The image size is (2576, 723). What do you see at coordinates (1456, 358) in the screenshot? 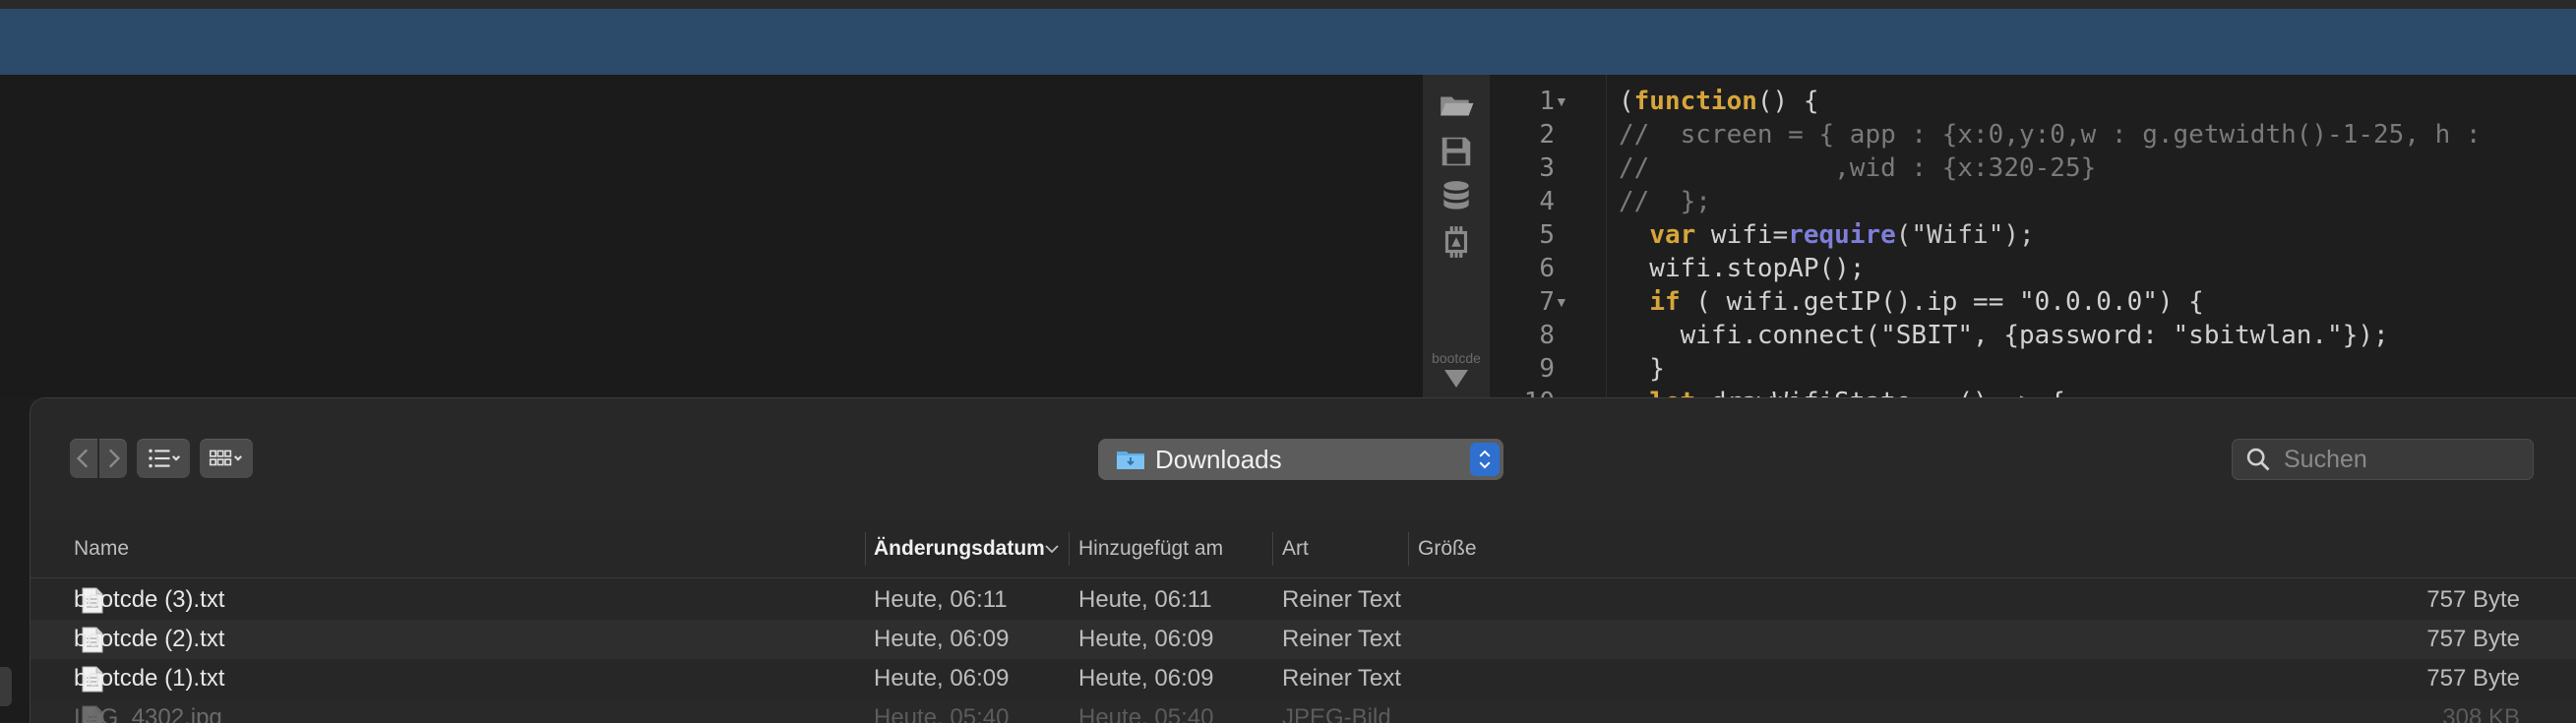
I see `tool-label: bootcde` at bounding box center [1456, 358].